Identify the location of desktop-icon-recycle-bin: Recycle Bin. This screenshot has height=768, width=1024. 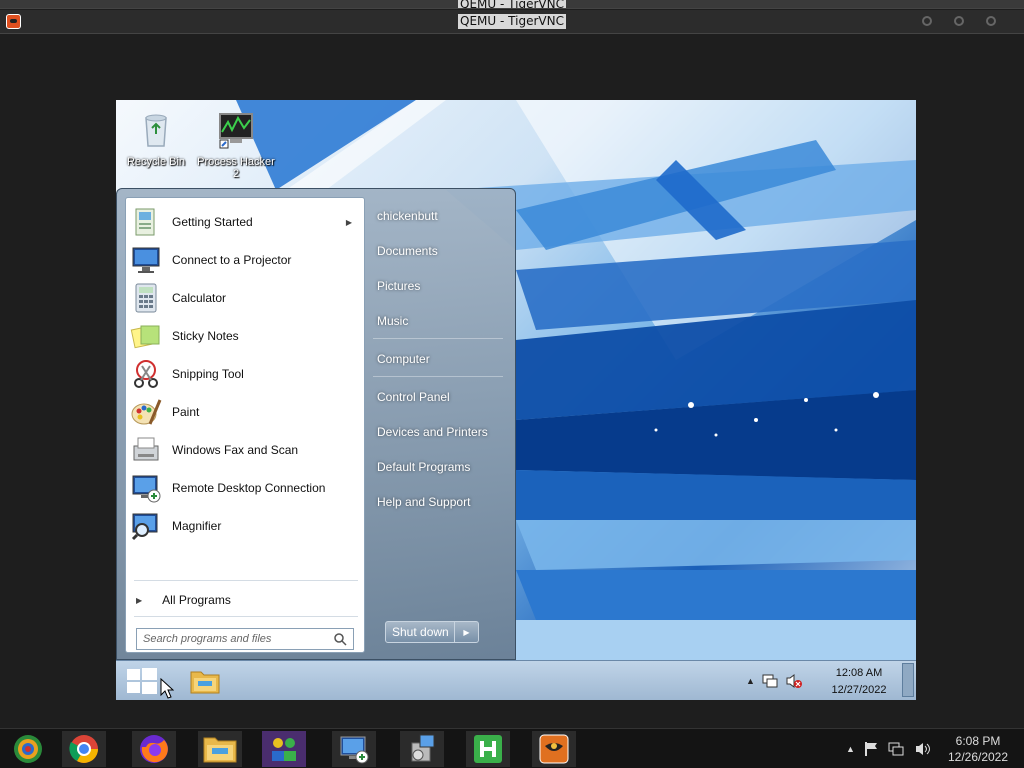
(156, 139).